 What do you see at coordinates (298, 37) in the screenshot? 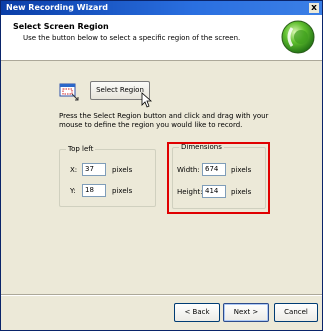
I see `green-orb-logo-icon` at bounding box center [298, 37].